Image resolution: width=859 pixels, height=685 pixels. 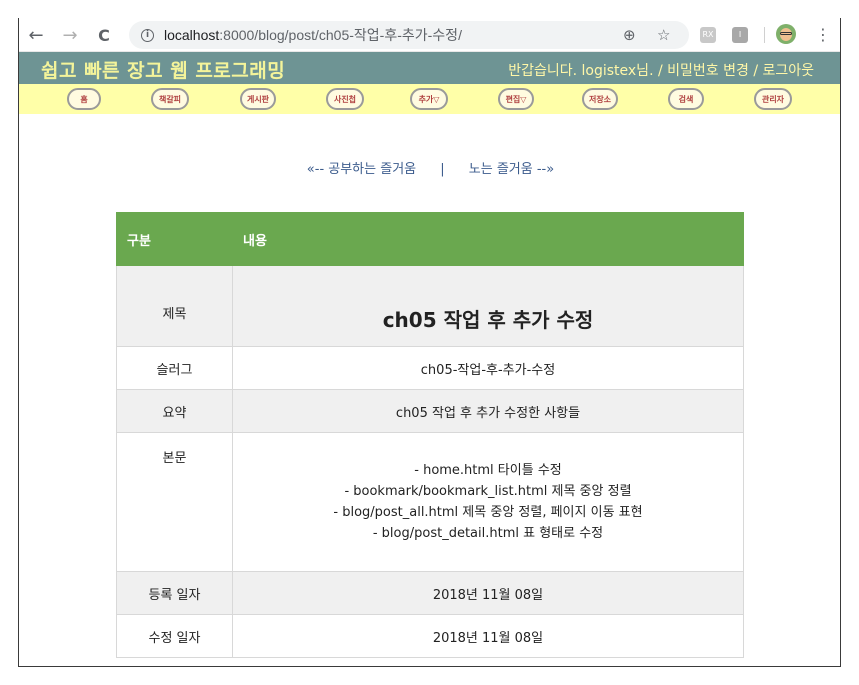 I want to click on reload-icon: C, so click(x=104, y=35).